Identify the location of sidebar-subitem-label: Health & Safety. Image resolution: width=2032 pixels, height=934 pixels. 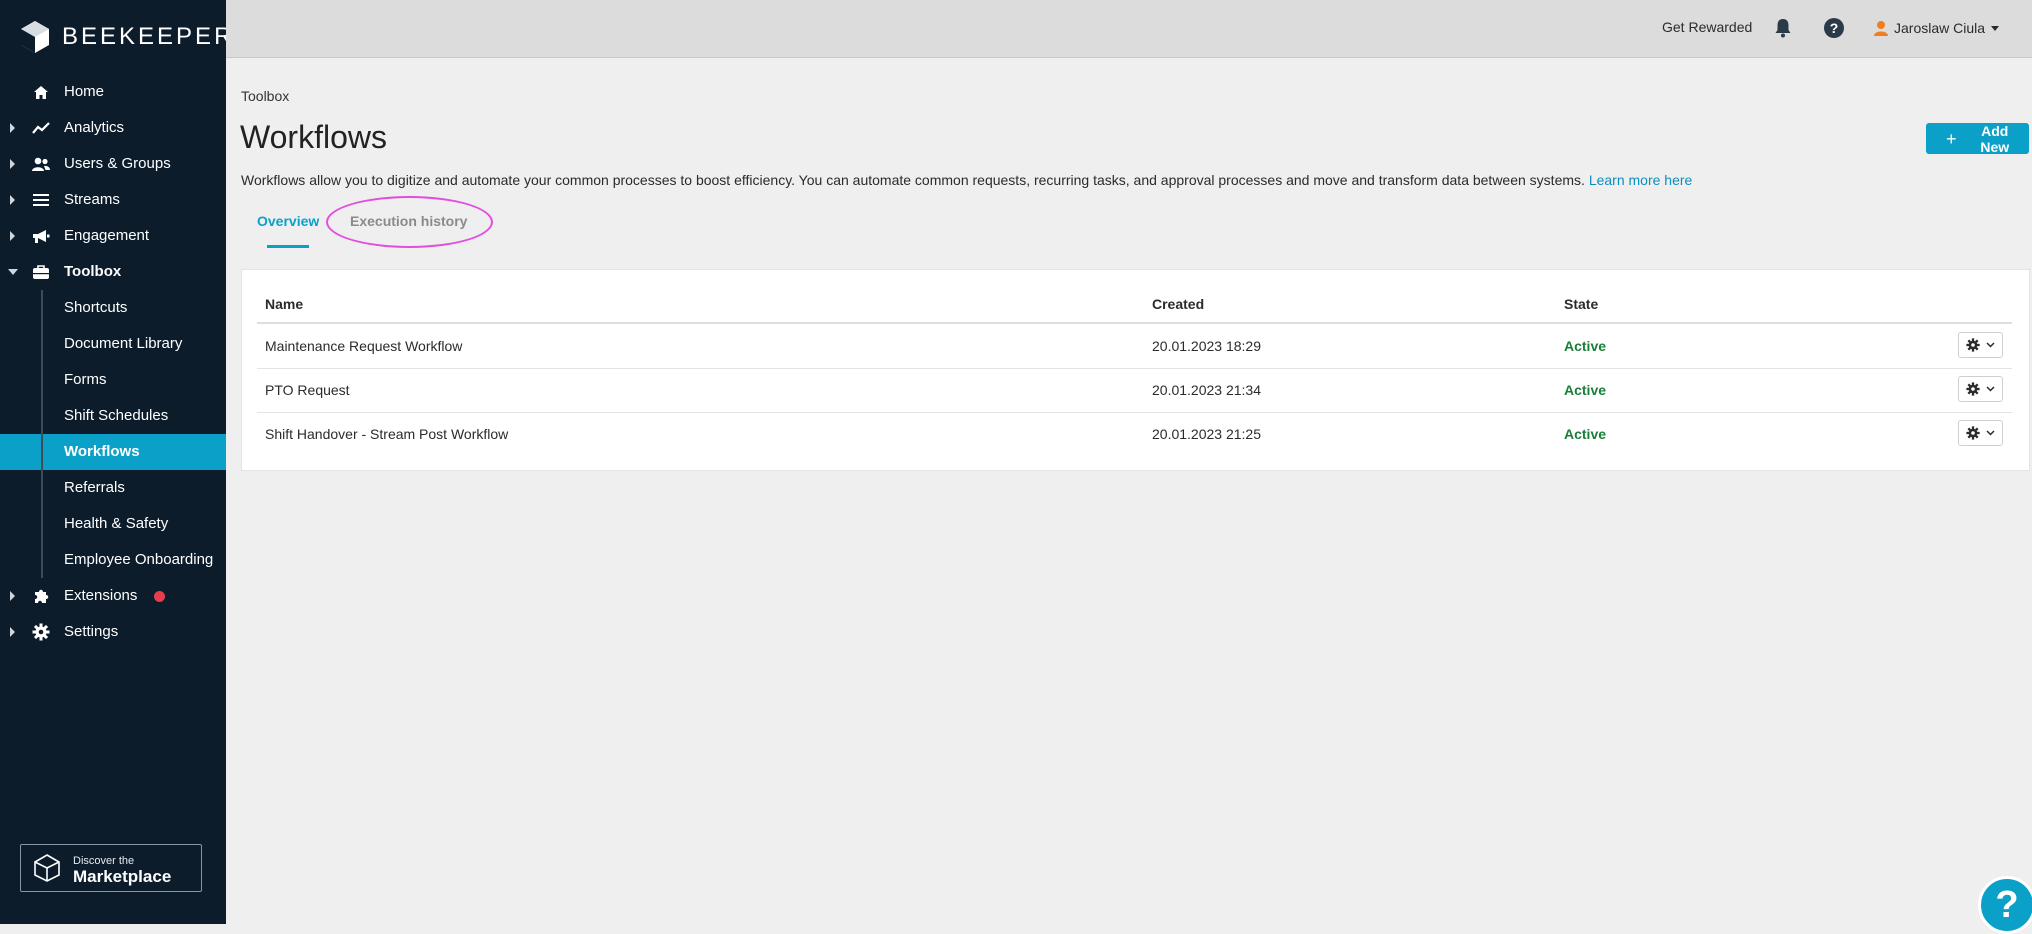
(116, 523).